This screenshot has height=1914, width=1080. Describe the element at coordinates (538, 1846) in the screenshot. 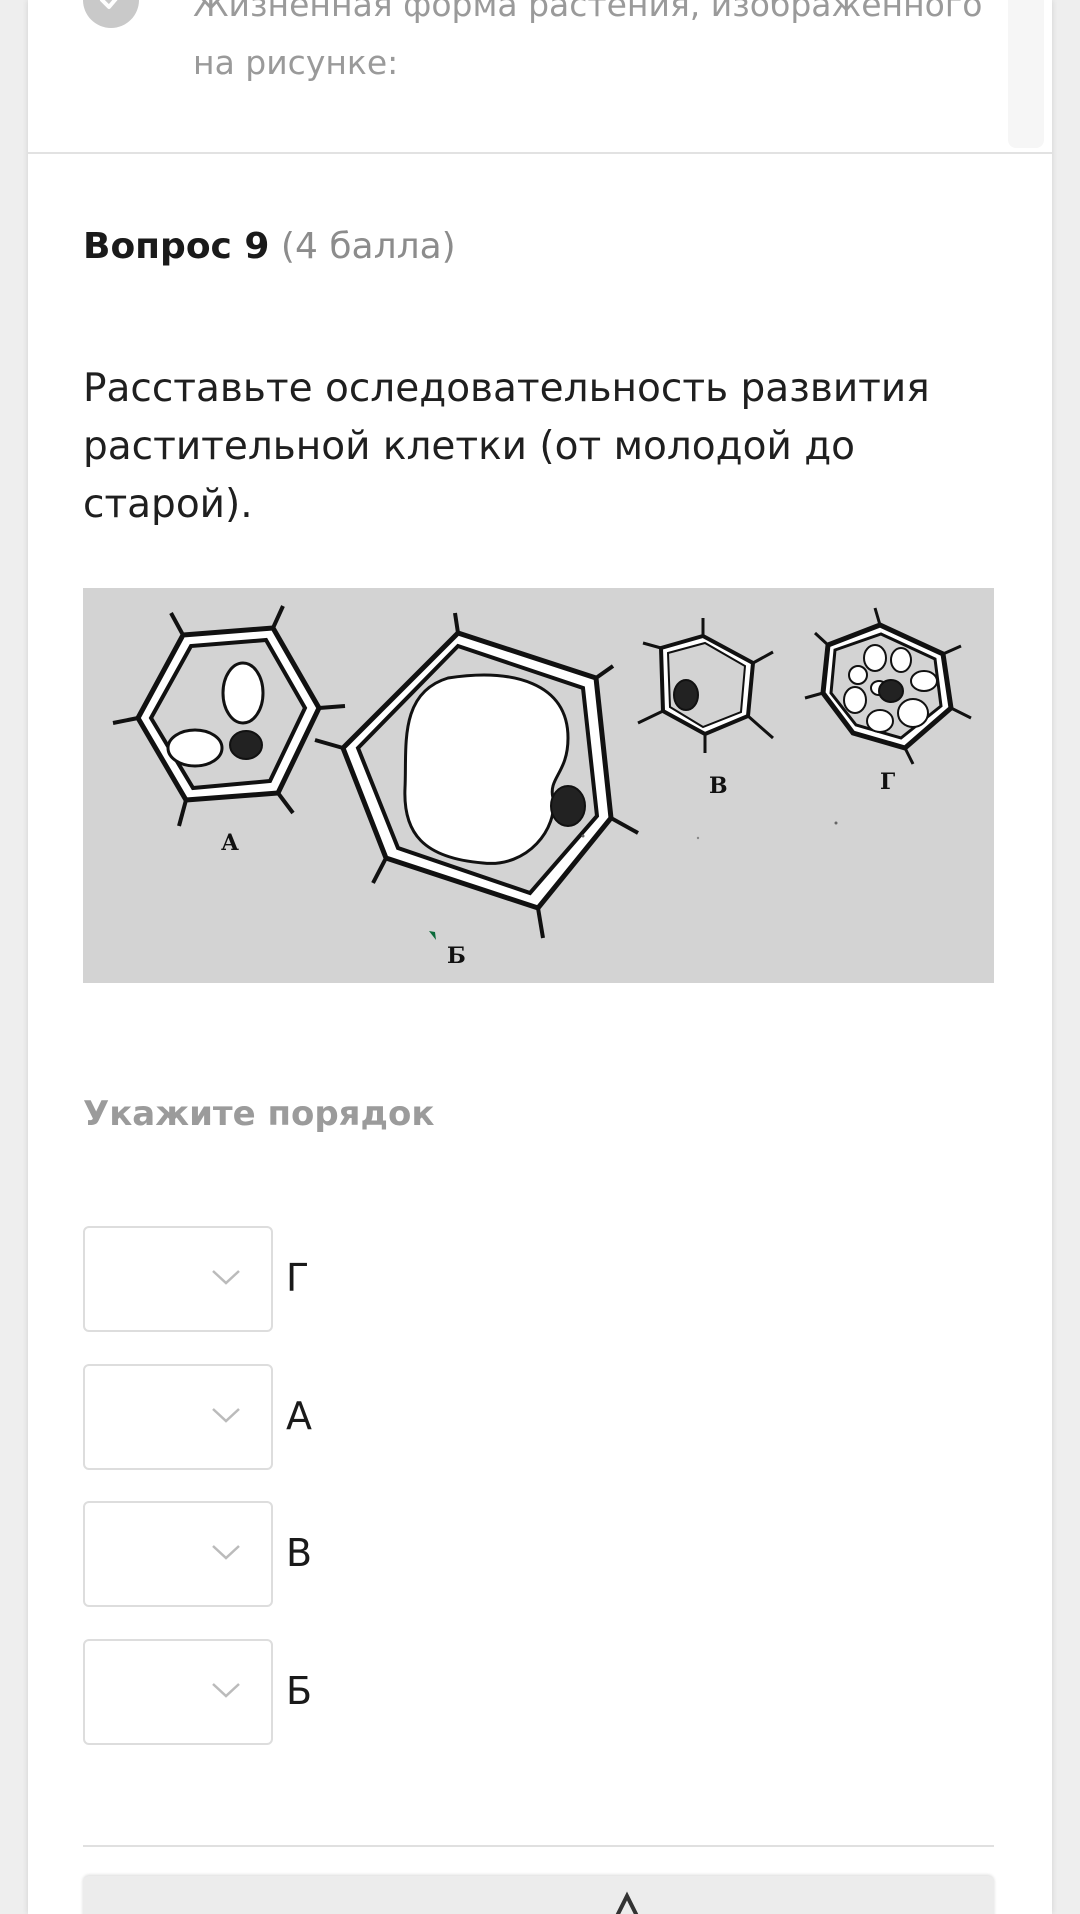

I see `divider` at that location.